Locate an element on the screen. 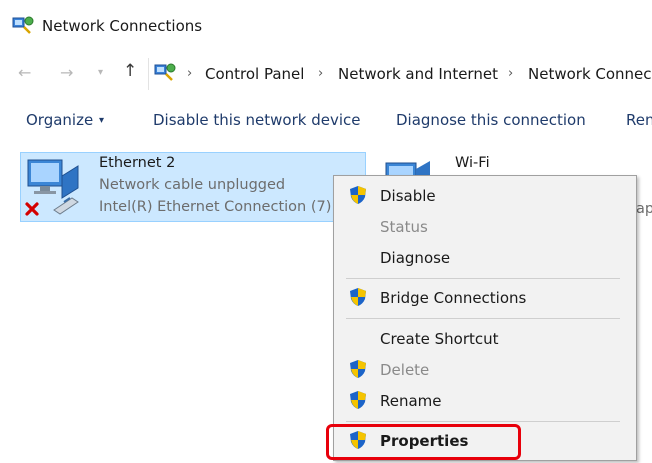  ethernet-status: Network cable unplugged is located at coordinates (192, 185).